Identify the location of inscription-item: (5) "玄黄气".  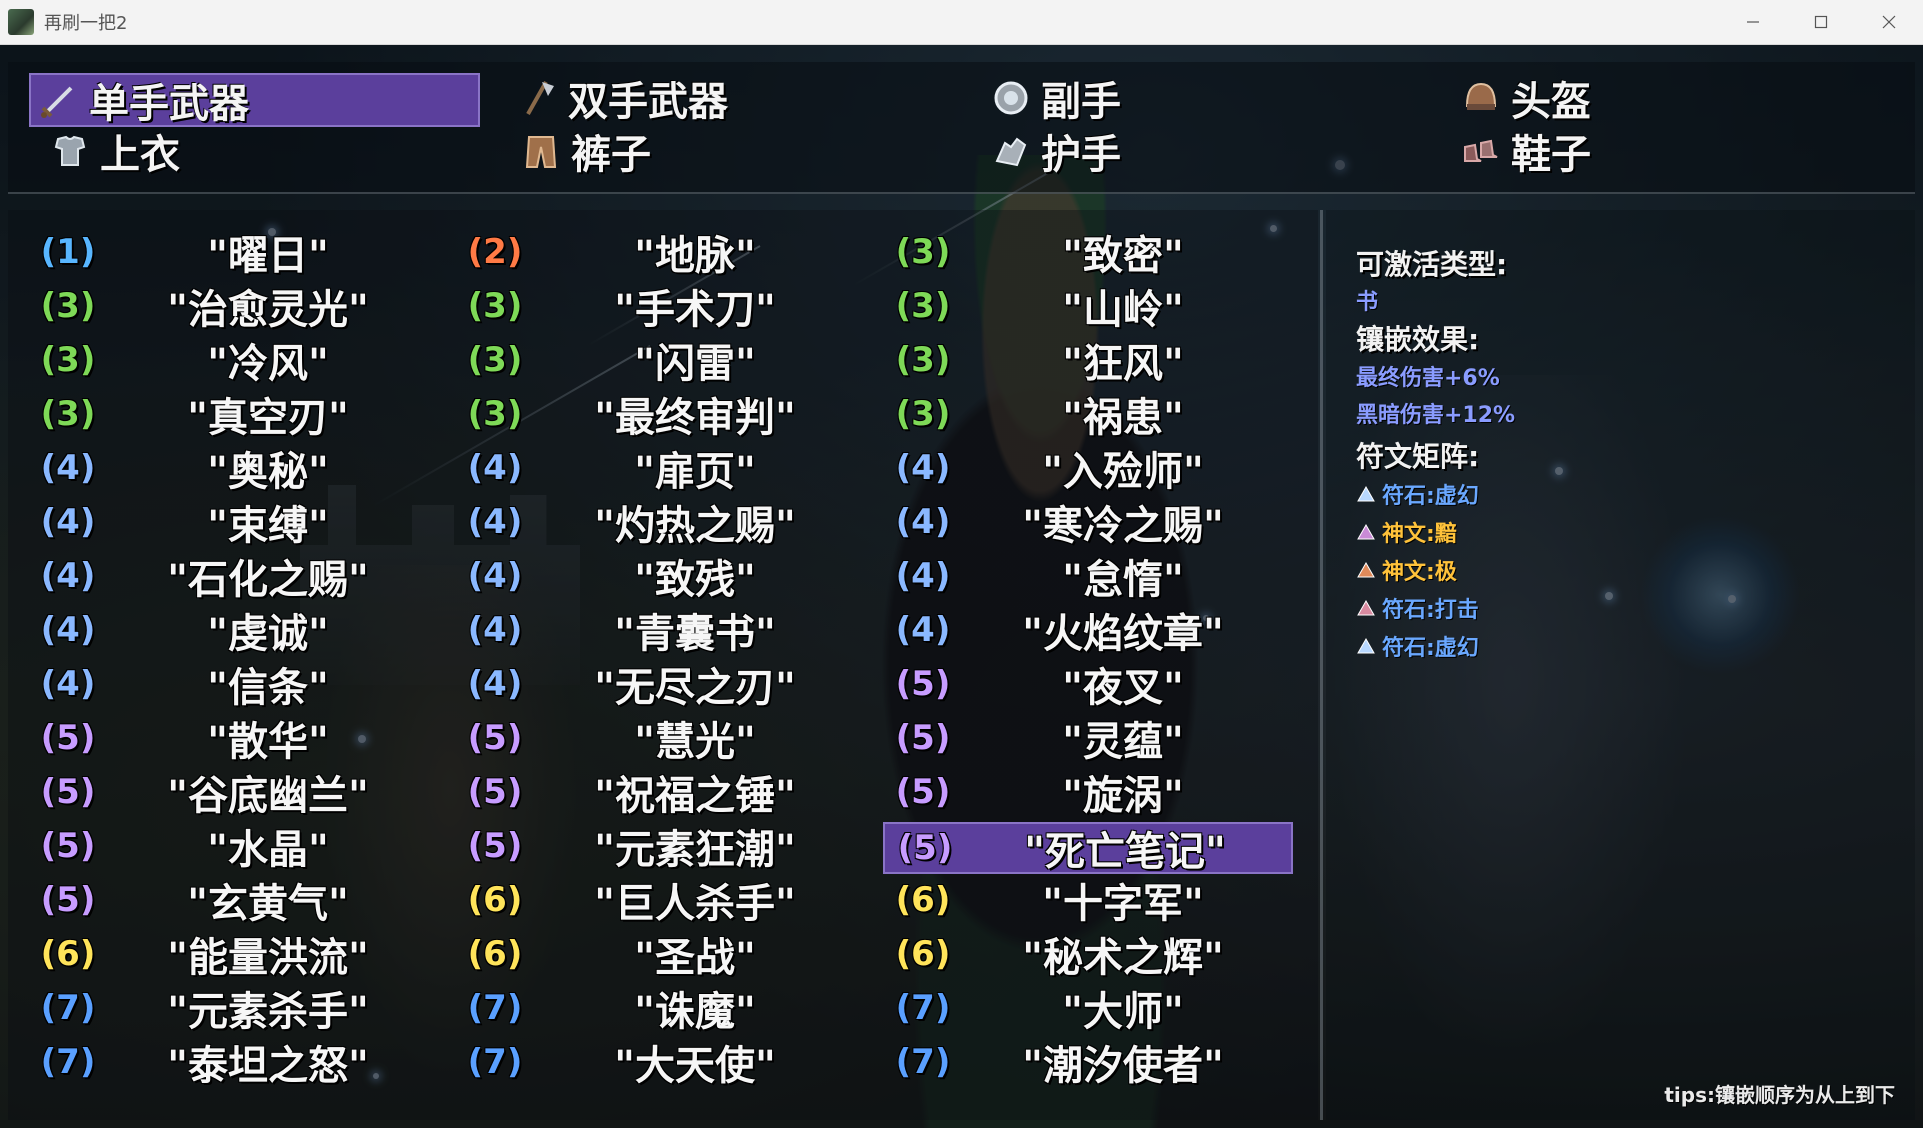
(228, 901).